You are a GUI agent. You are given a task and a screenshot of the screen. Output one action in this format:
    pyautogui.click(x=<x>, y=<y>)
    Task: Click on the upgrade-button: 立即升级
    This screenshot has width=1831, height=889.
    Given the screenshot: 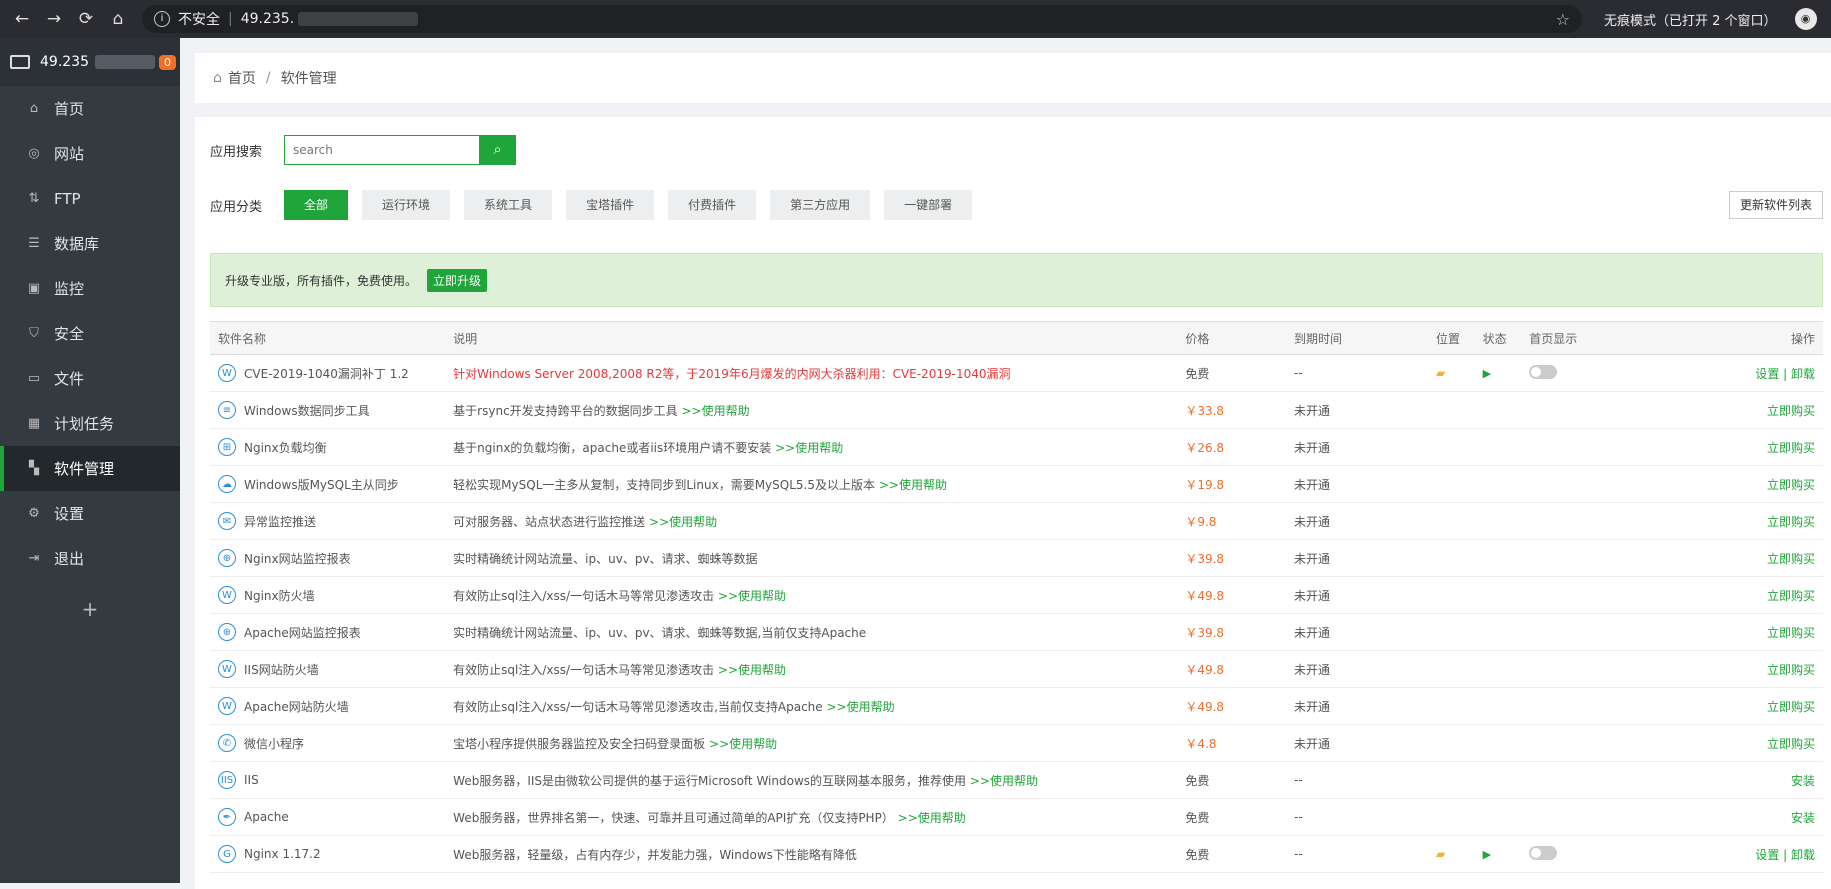 What is the action you would take?
    pyautogui.click(x=457, y=280)
    